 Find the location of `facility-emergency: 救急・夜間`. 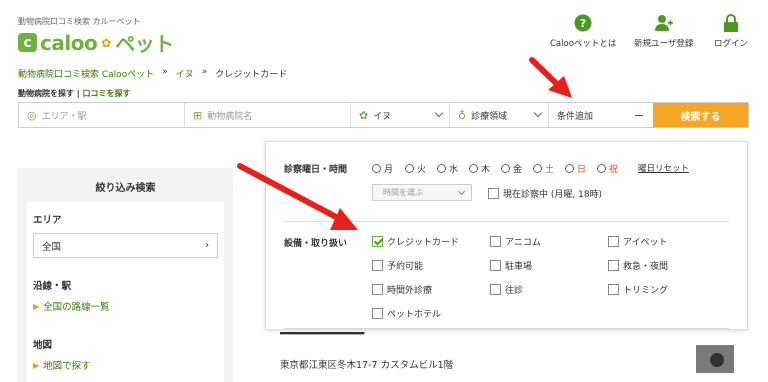

facility-emergency: 救急・夜間 is located at coordinates (638, 265).